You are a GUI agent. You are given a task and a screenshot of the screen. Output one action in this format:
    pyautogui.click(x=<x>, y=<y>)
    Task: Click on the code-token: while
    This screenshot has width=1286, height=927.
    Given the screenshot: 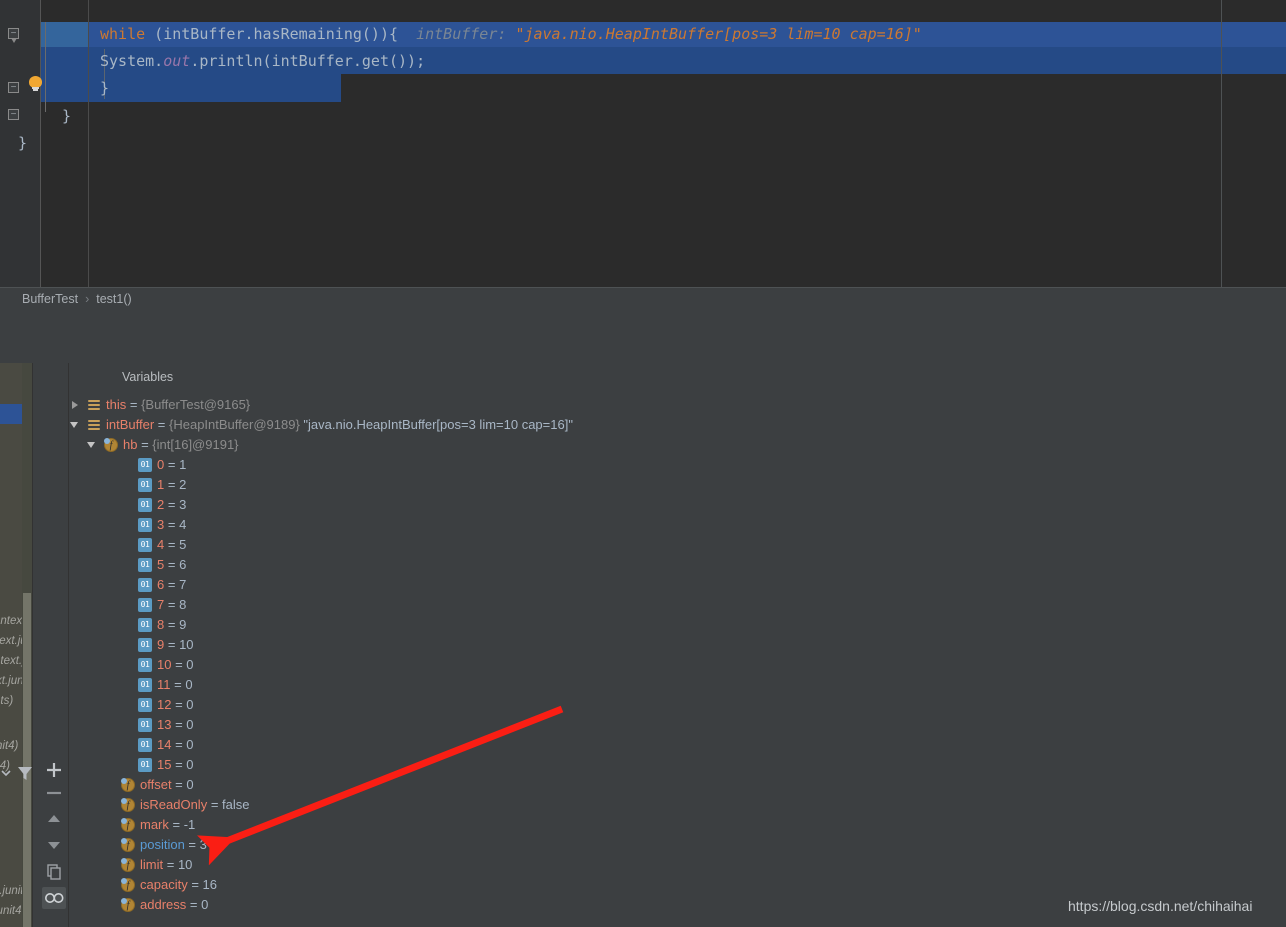 What is the action you would take?
    pyautogui.click(x=123, y=34)
    